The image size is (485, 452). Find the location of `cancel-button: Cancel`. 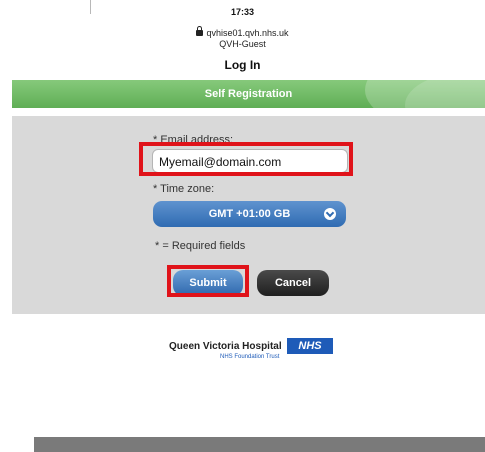

cancel-button: Cancel is located at coordinates (293, 283).